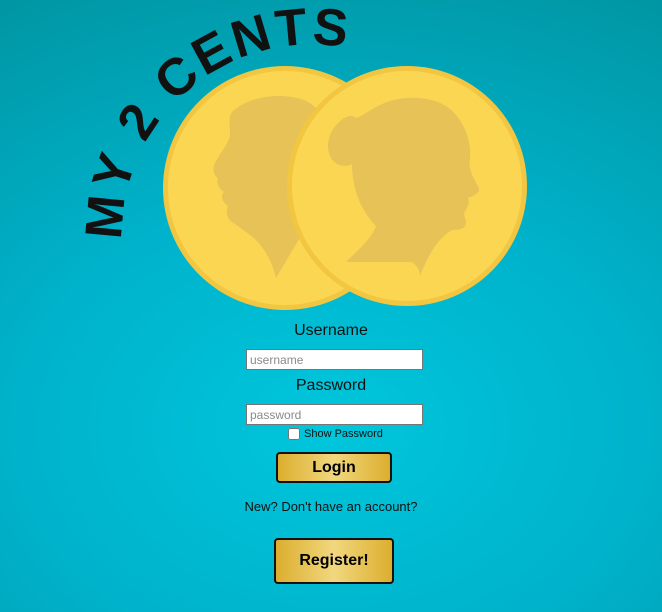 The height and width of the screenshot is (612, 662). What do you see at coordinates (343, 434) in the screenshot?
I see `show-password-label: Show Password` at bounding box center [343, 434].